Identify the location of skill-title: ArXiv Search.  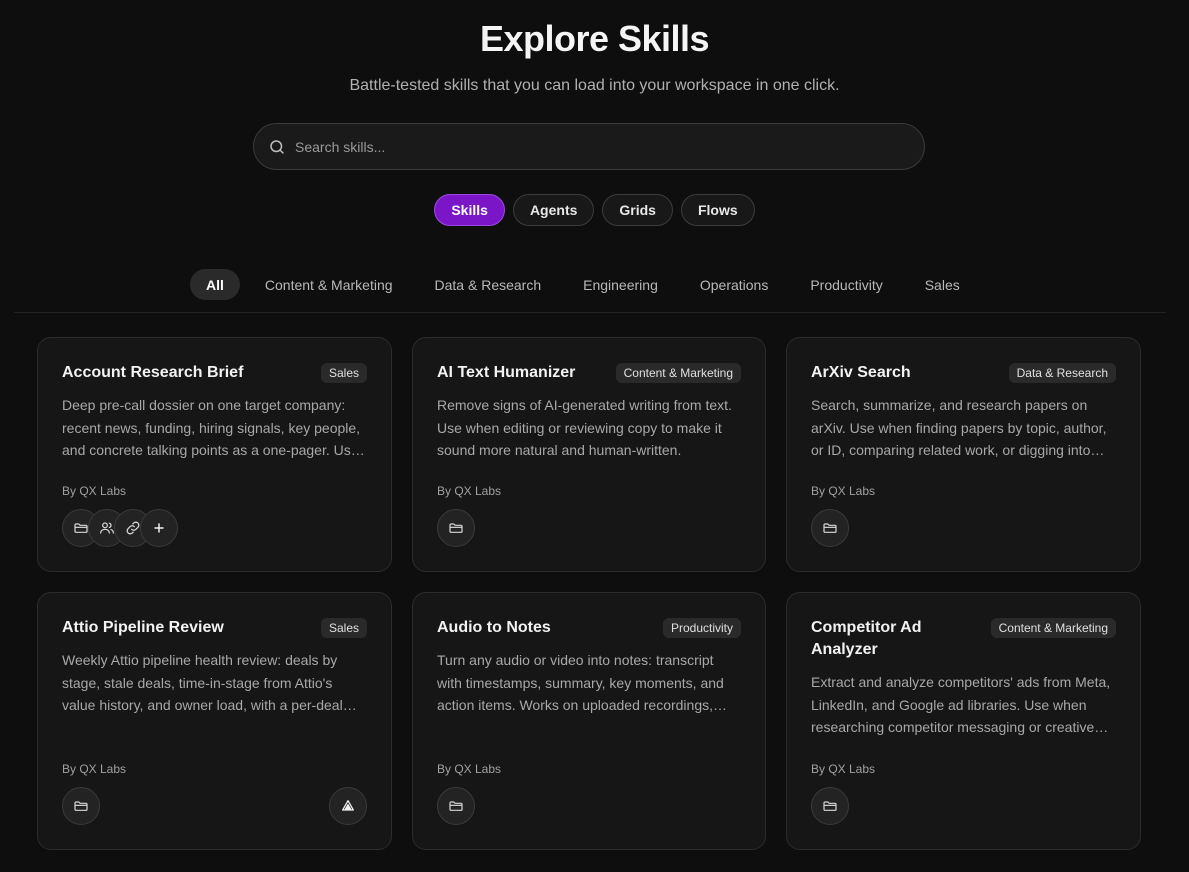
(861, 372).